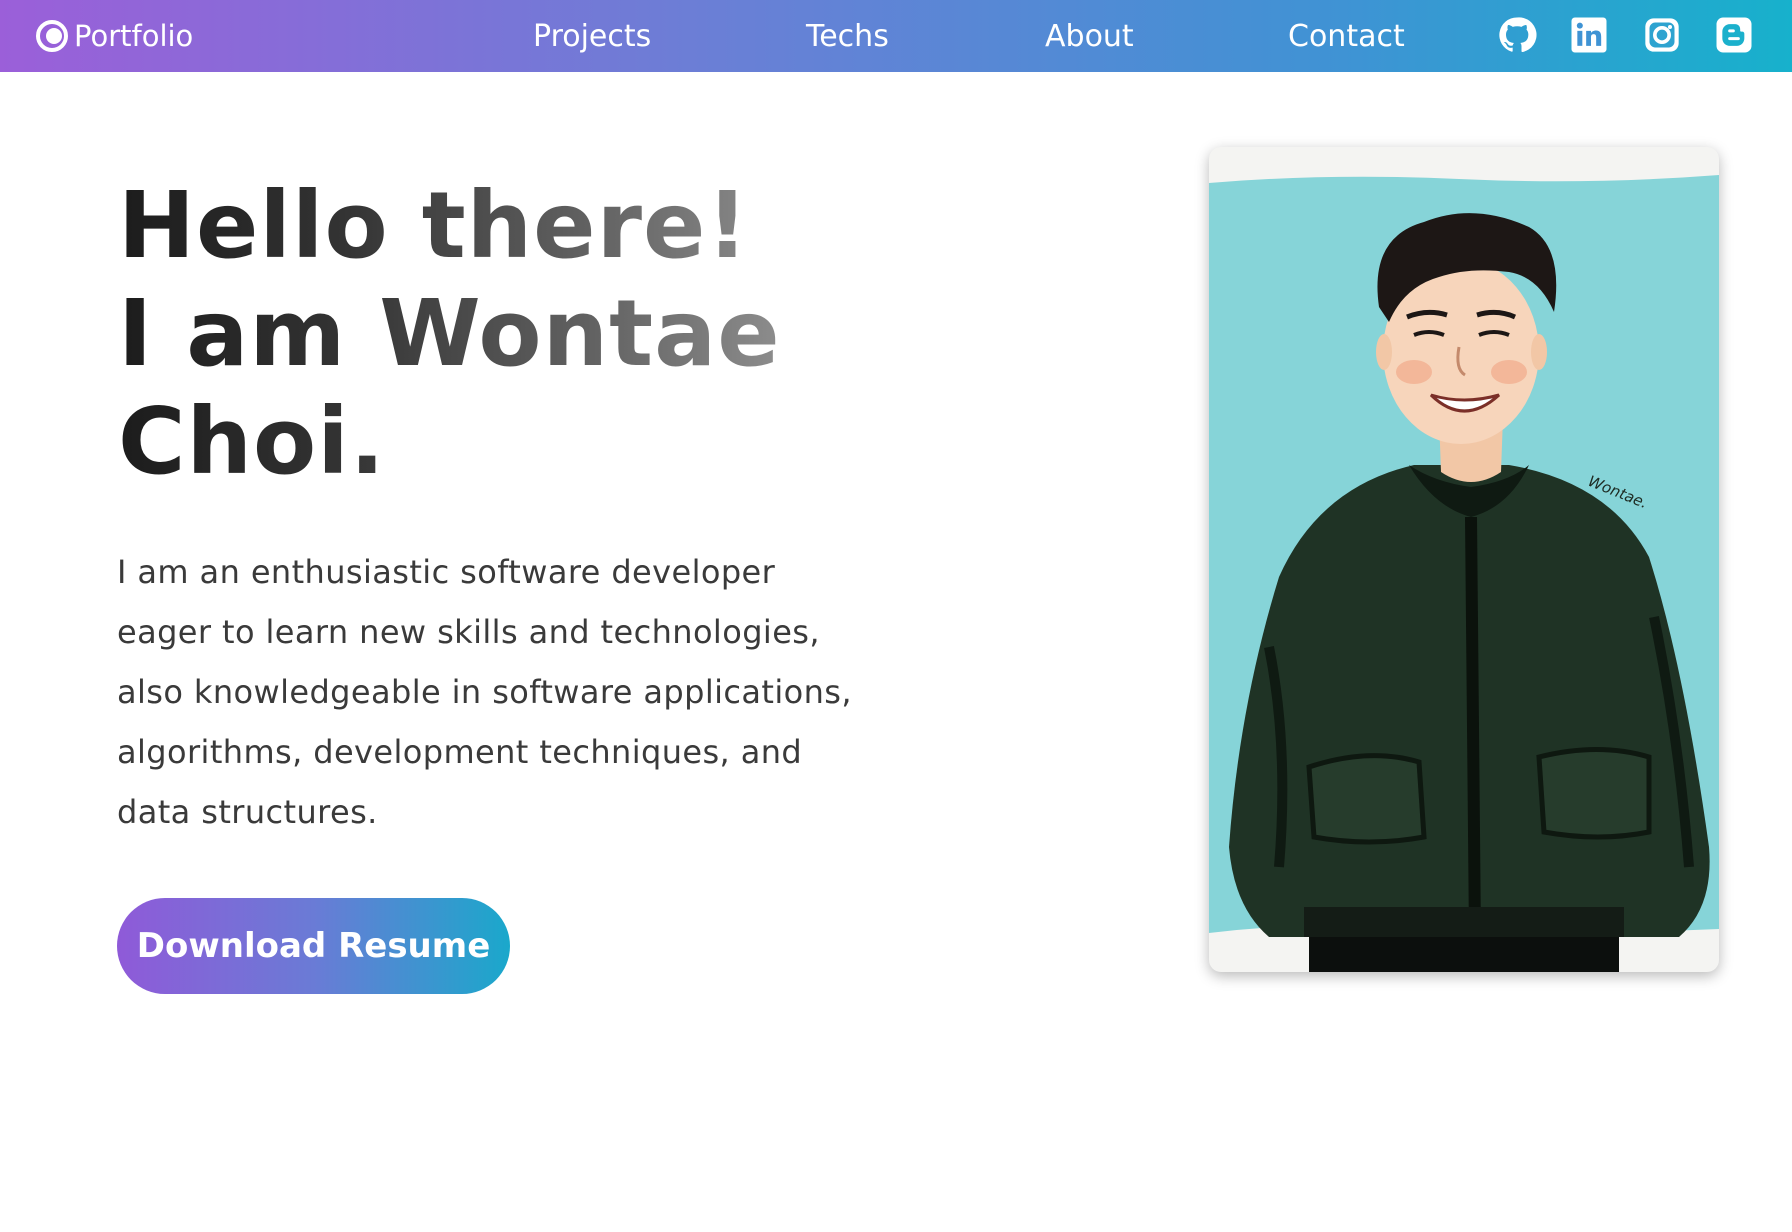  What do you see at coordinates (1089, 36) in the screenshot?
I see `nav-link-about: About` at bounding box center [1089, 36].